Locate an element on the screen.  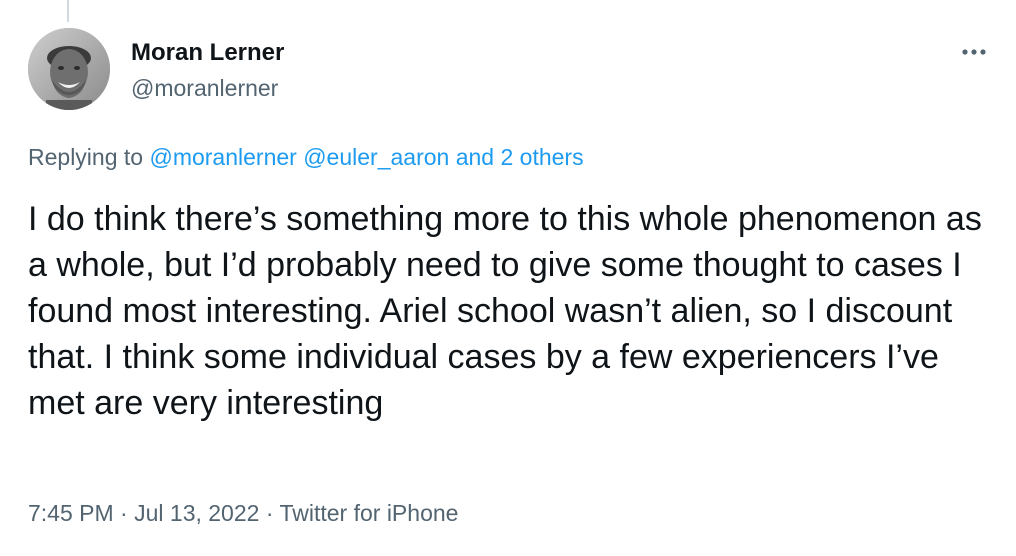
author-name: Moran Lerner is located at coordinates (207, 53).